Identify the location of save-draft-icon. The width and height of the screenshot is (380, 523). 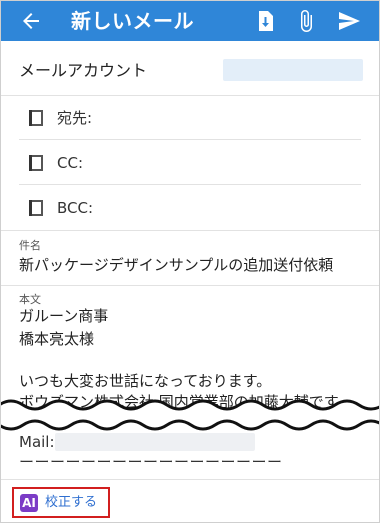
(265, 21).